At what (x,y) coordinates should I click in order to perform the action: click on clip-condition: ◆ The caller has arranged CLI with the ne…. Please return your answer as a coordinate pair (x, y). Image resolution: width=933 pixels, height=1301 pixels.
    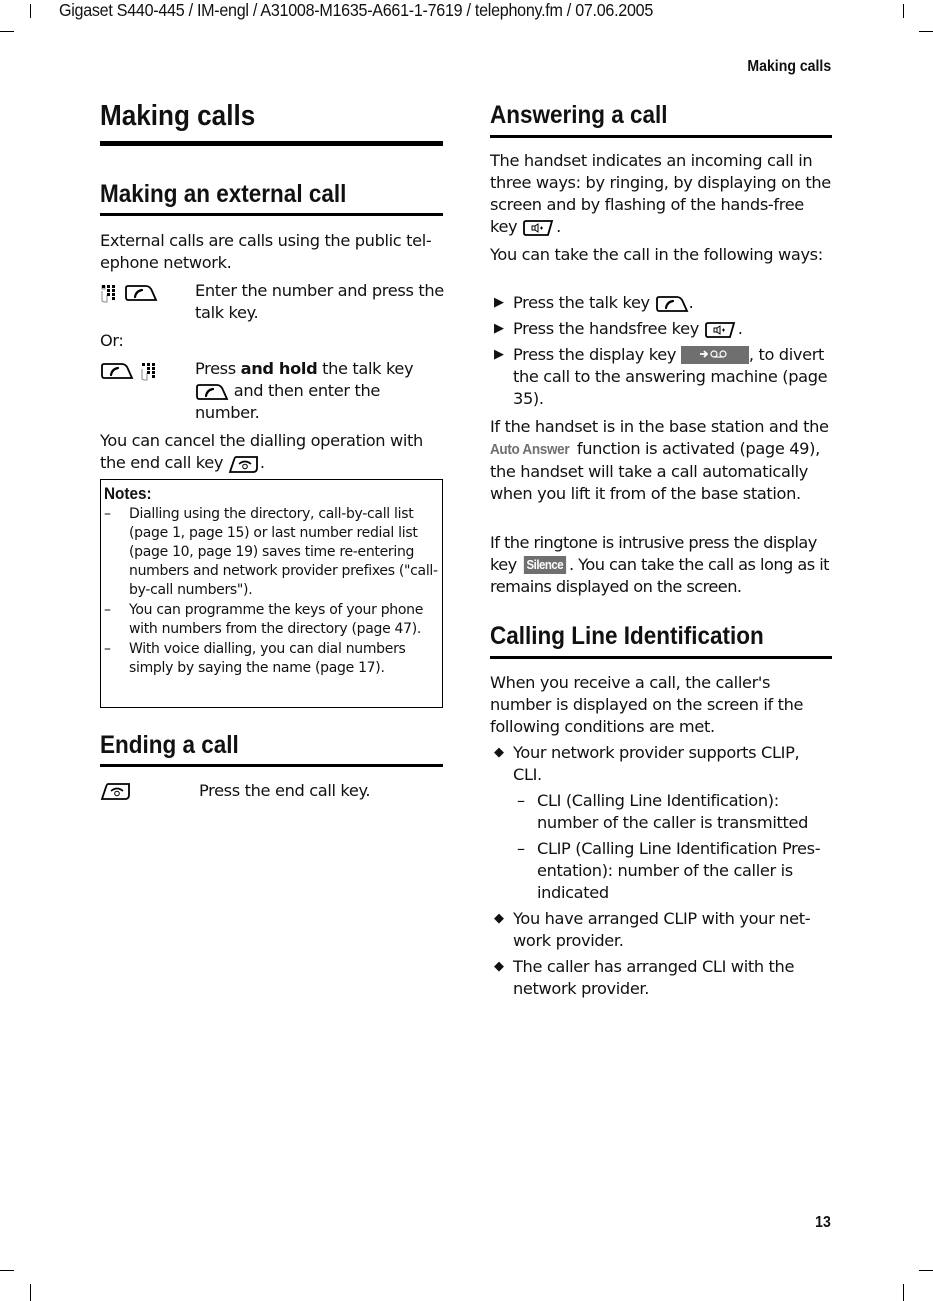
    Looking at the image, I should click on (644, 977).